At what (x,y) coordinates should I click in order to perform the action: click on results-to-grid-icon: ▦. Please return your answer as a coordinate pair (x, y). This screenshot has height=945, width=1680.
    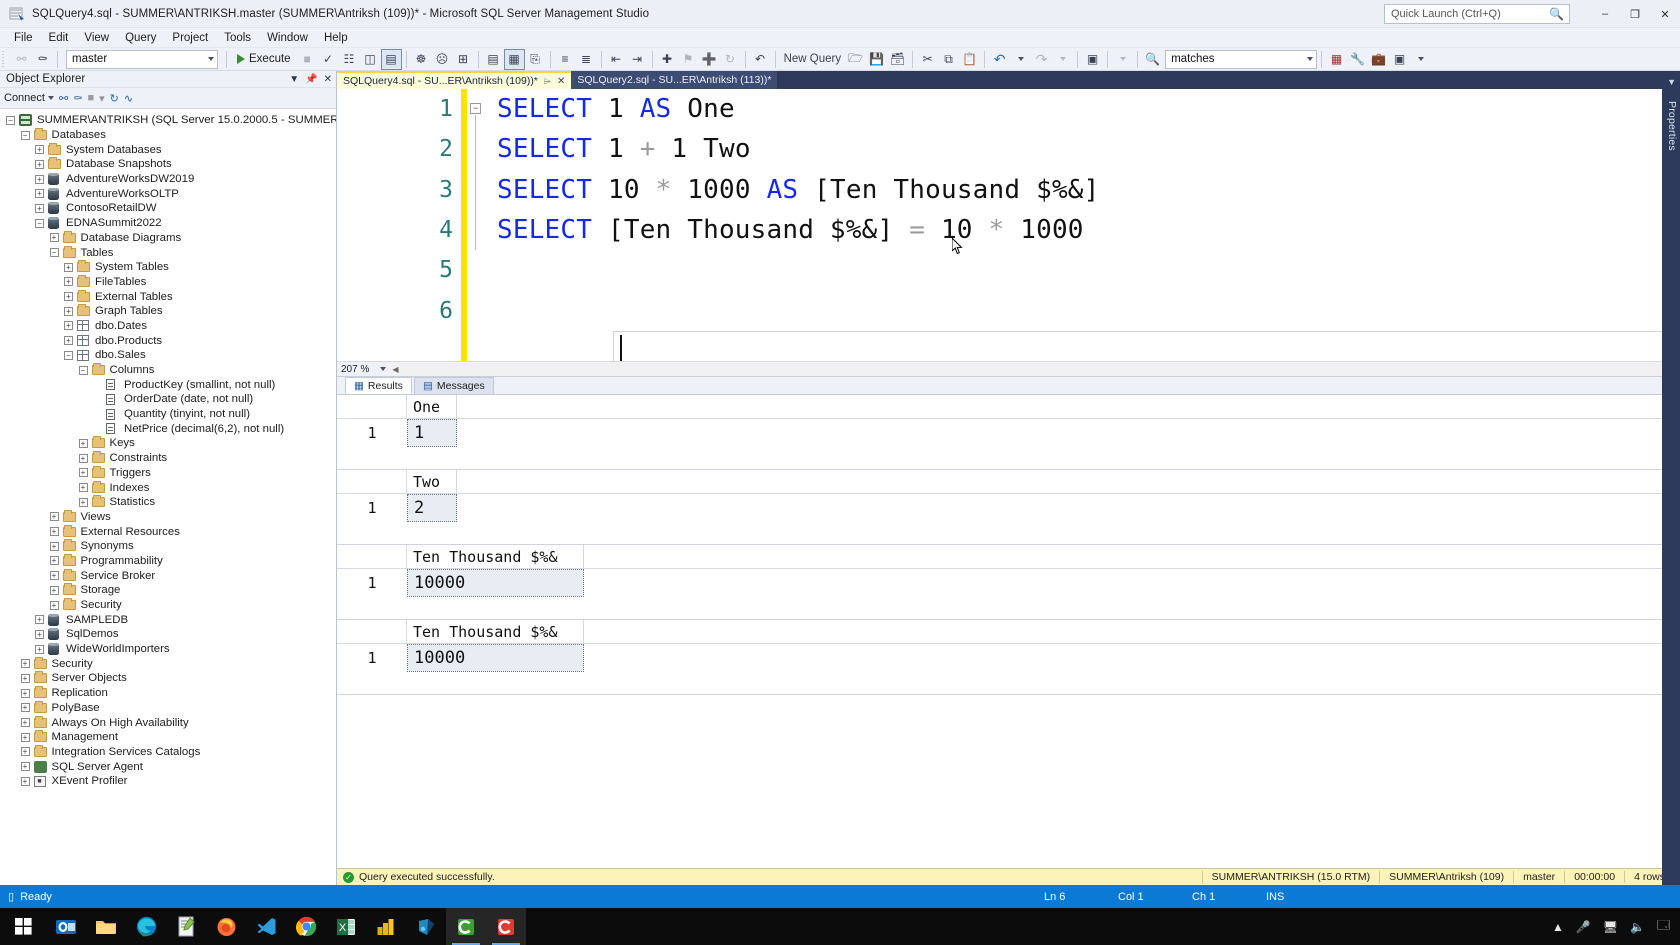
    Looking at the image, I should click on (514, 59).